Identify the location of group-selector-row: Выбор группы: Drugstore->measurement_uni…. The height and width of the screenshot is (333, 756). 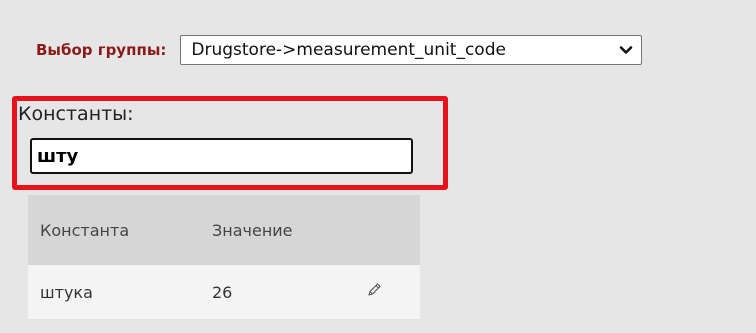
(339, 50).